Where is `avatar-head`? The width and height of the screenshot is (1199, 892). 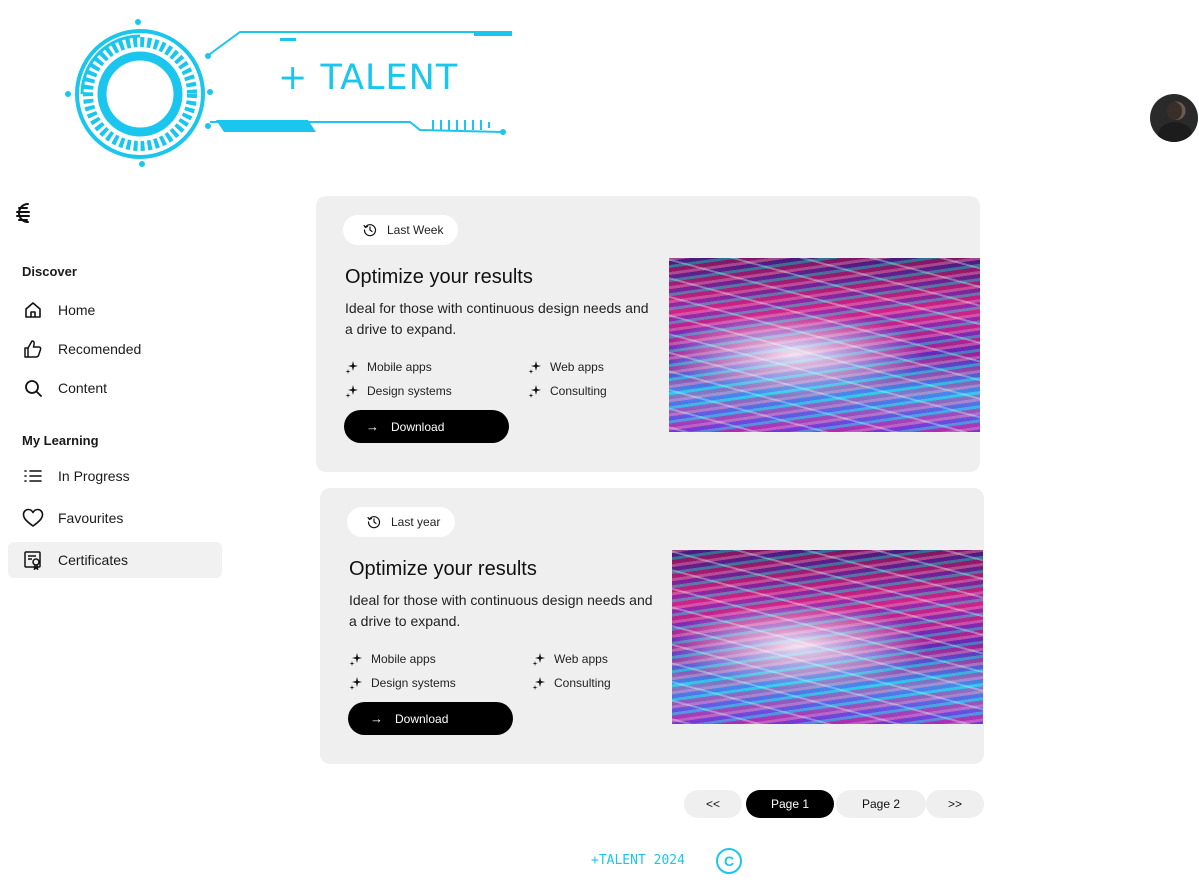 avatar-head is located at coordinates (1174, 111).